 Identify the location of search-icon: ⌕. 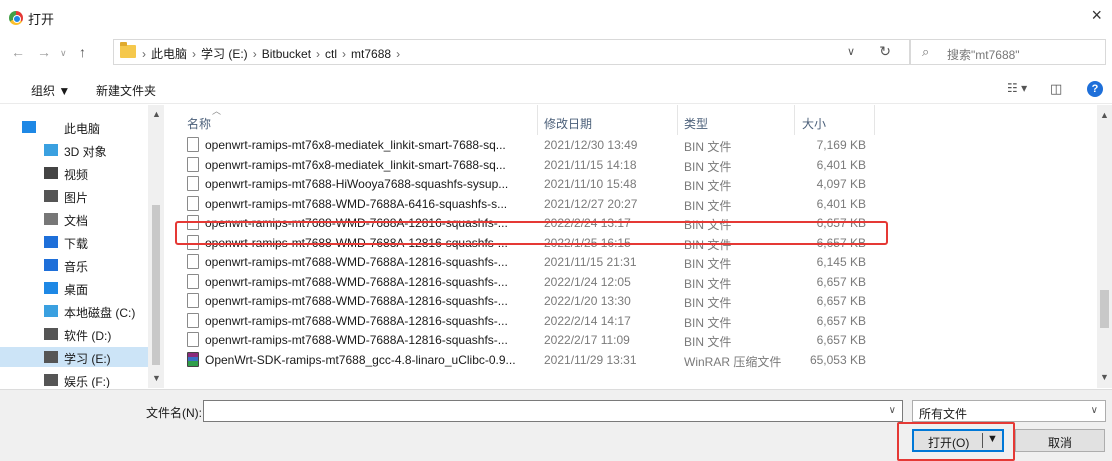
(926, 51).